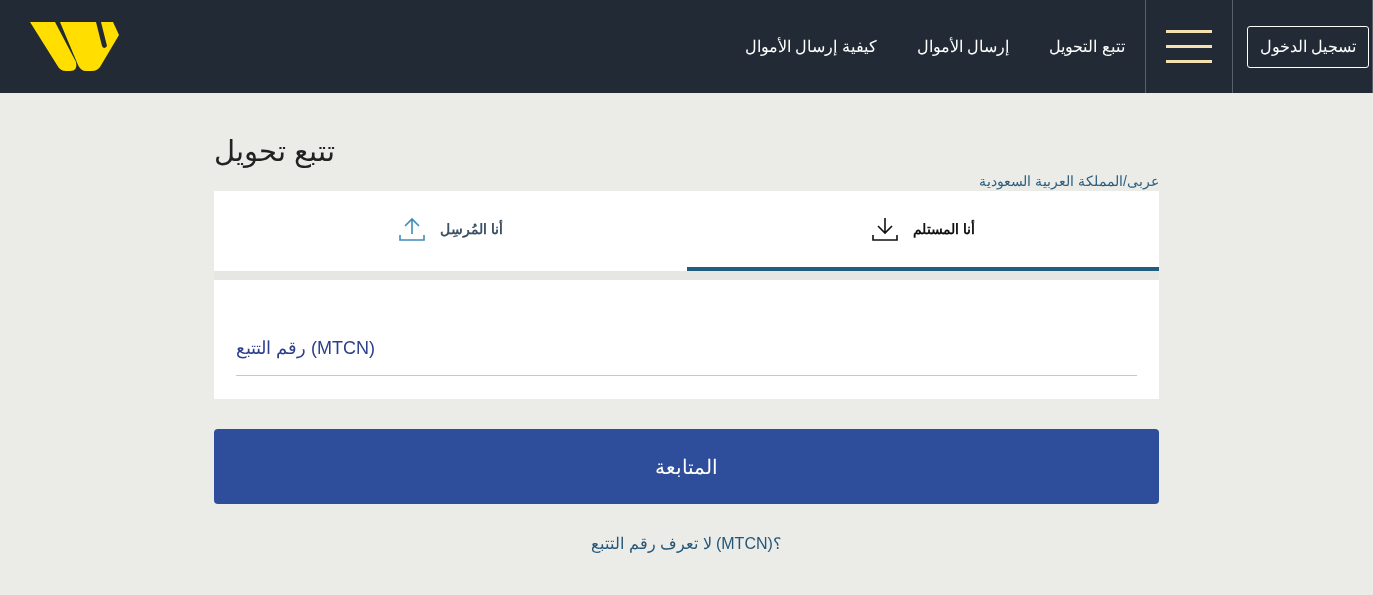  I want to click on continue-button: المتابعة, so click(686, 466).